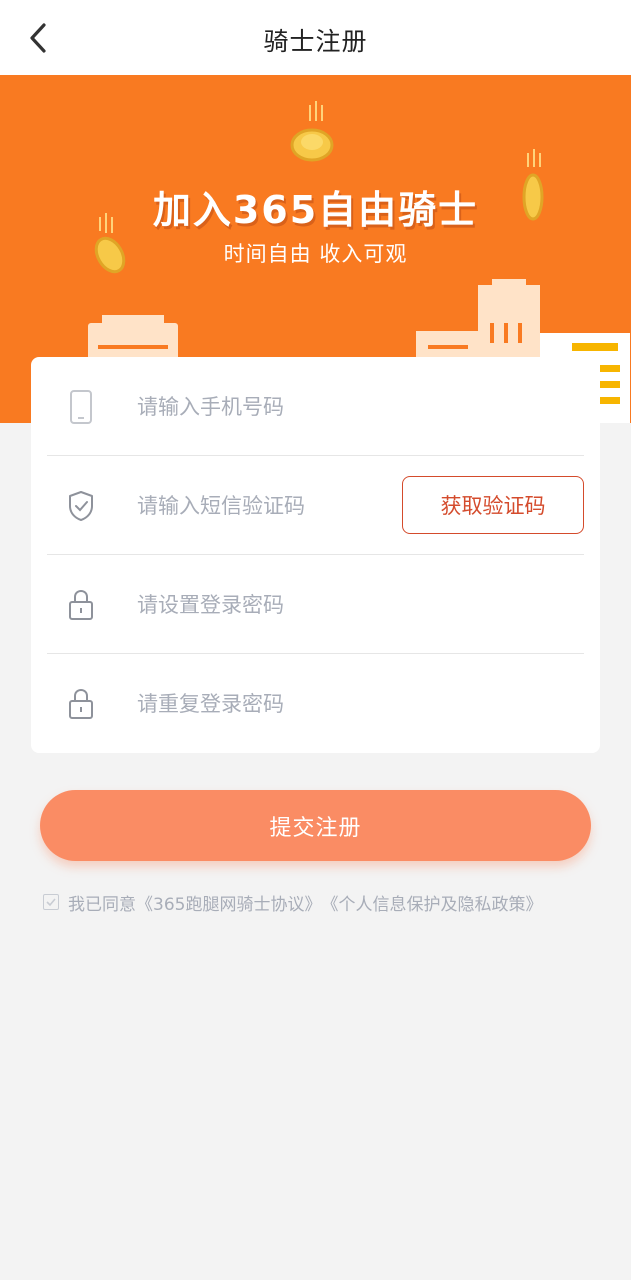 This screenshot has height=1280, width=631. Describe the element at coordinates (262, 407) in the screenshot. I see `phone-input` at that location.